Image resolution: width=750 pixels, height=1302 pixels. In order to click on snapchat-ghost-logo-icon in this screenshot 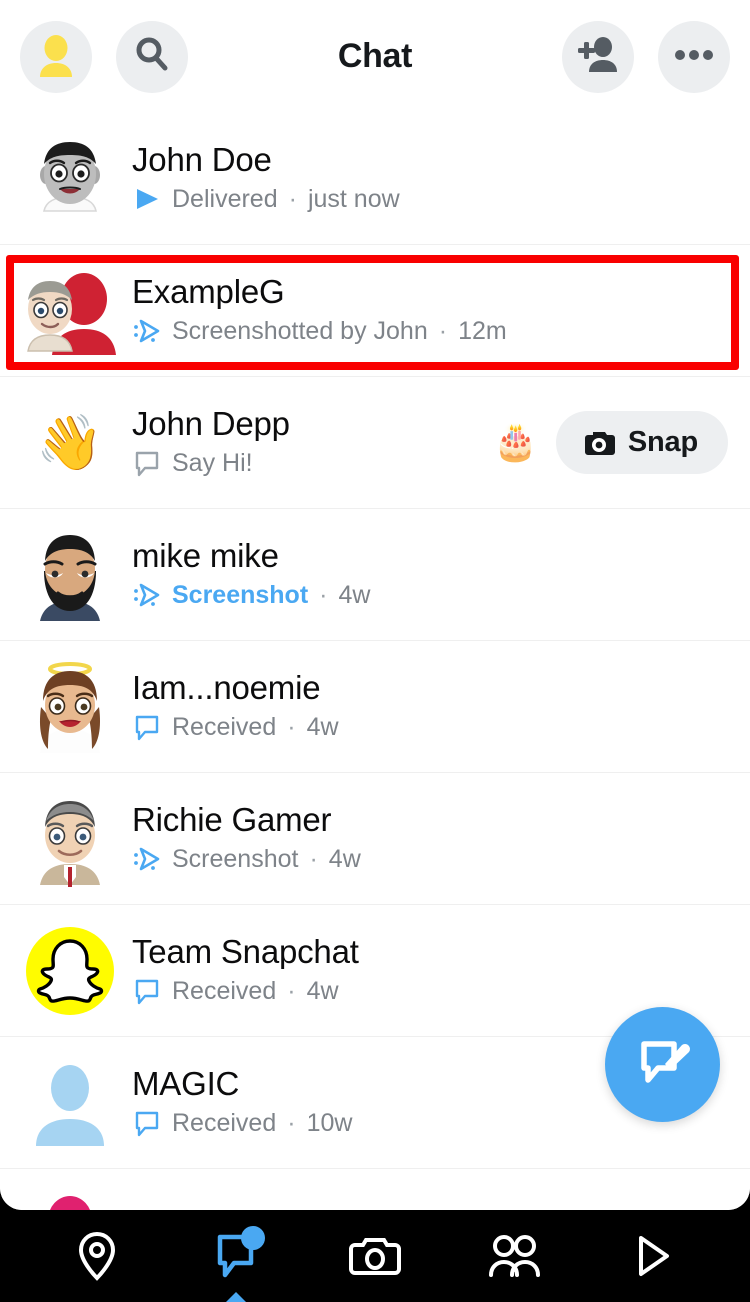, I will do `click(70, 970)`.